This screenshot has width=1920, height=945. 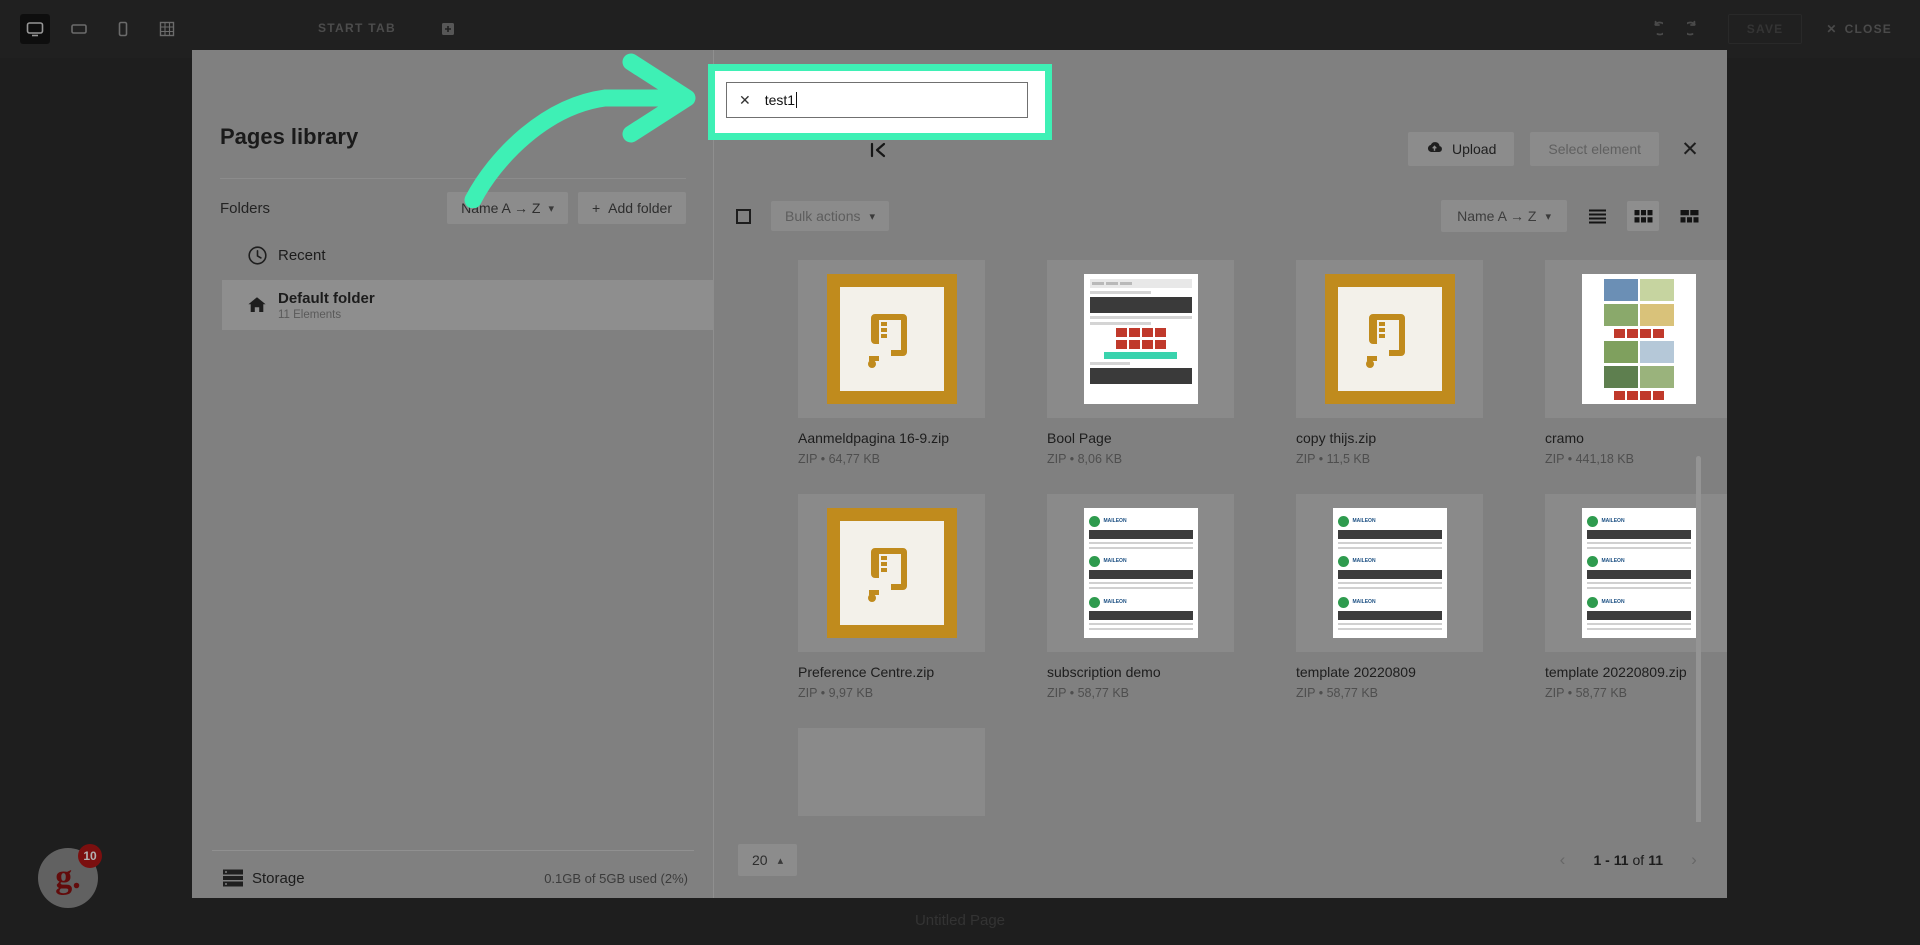 I want to click on mixed-view-icon, so click(x=1689, y=216).